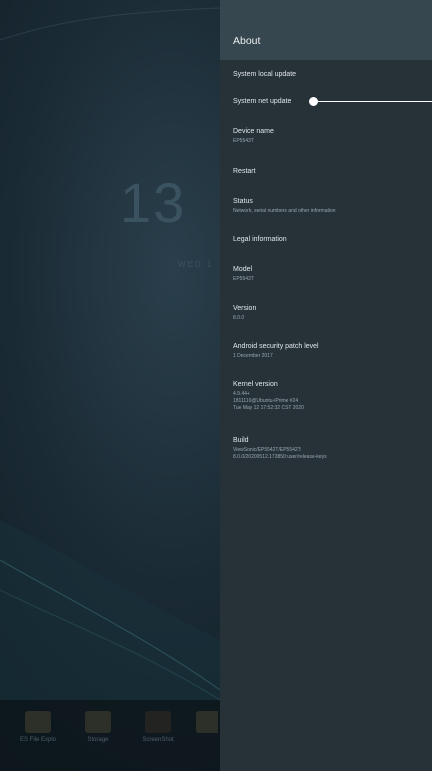 Image resolution: width=432 pixels, height=771 pixels. What do you see at coordinates (328, 136) in the screenshot?
I see `setting-device-name: Device name EP5543T` at bounding box center [328, 136].